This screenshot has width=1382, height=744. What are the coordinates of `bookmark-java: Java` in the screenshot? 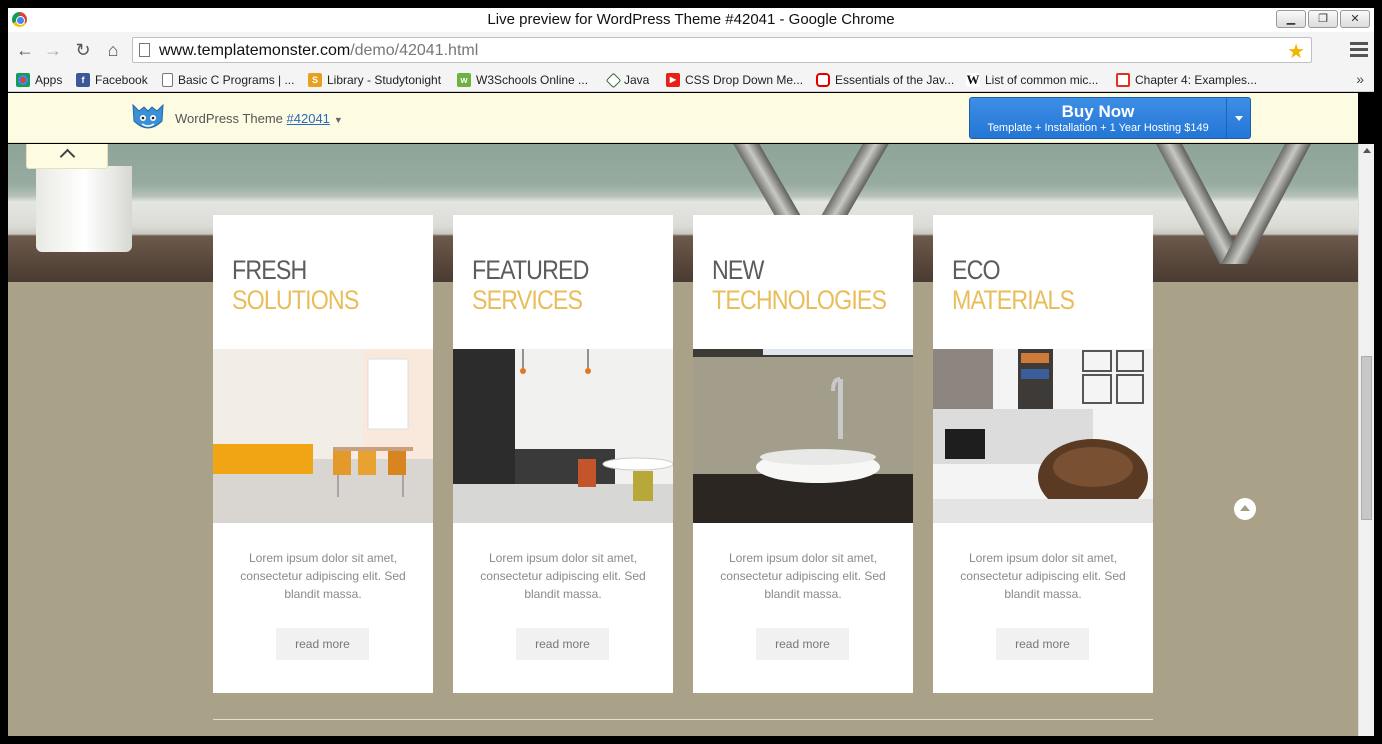 It's located at (627, 80).